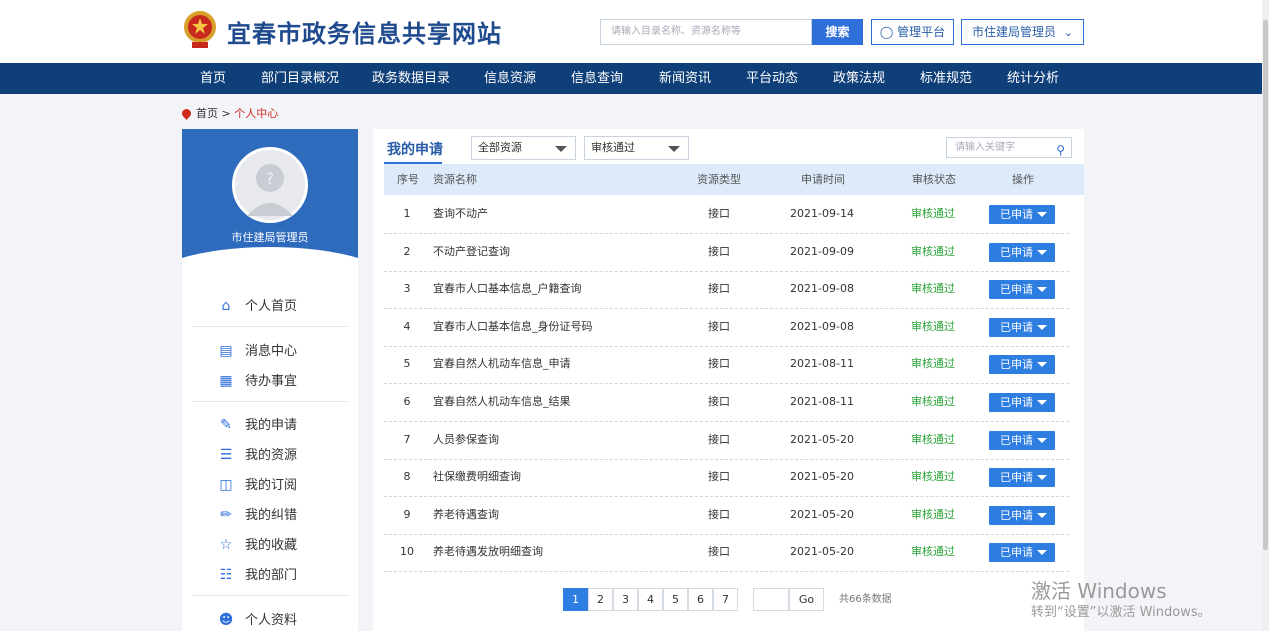  I want to click on sidebar-item-my-subscriptions: ◫ 我的订阅, so click(257, 483).